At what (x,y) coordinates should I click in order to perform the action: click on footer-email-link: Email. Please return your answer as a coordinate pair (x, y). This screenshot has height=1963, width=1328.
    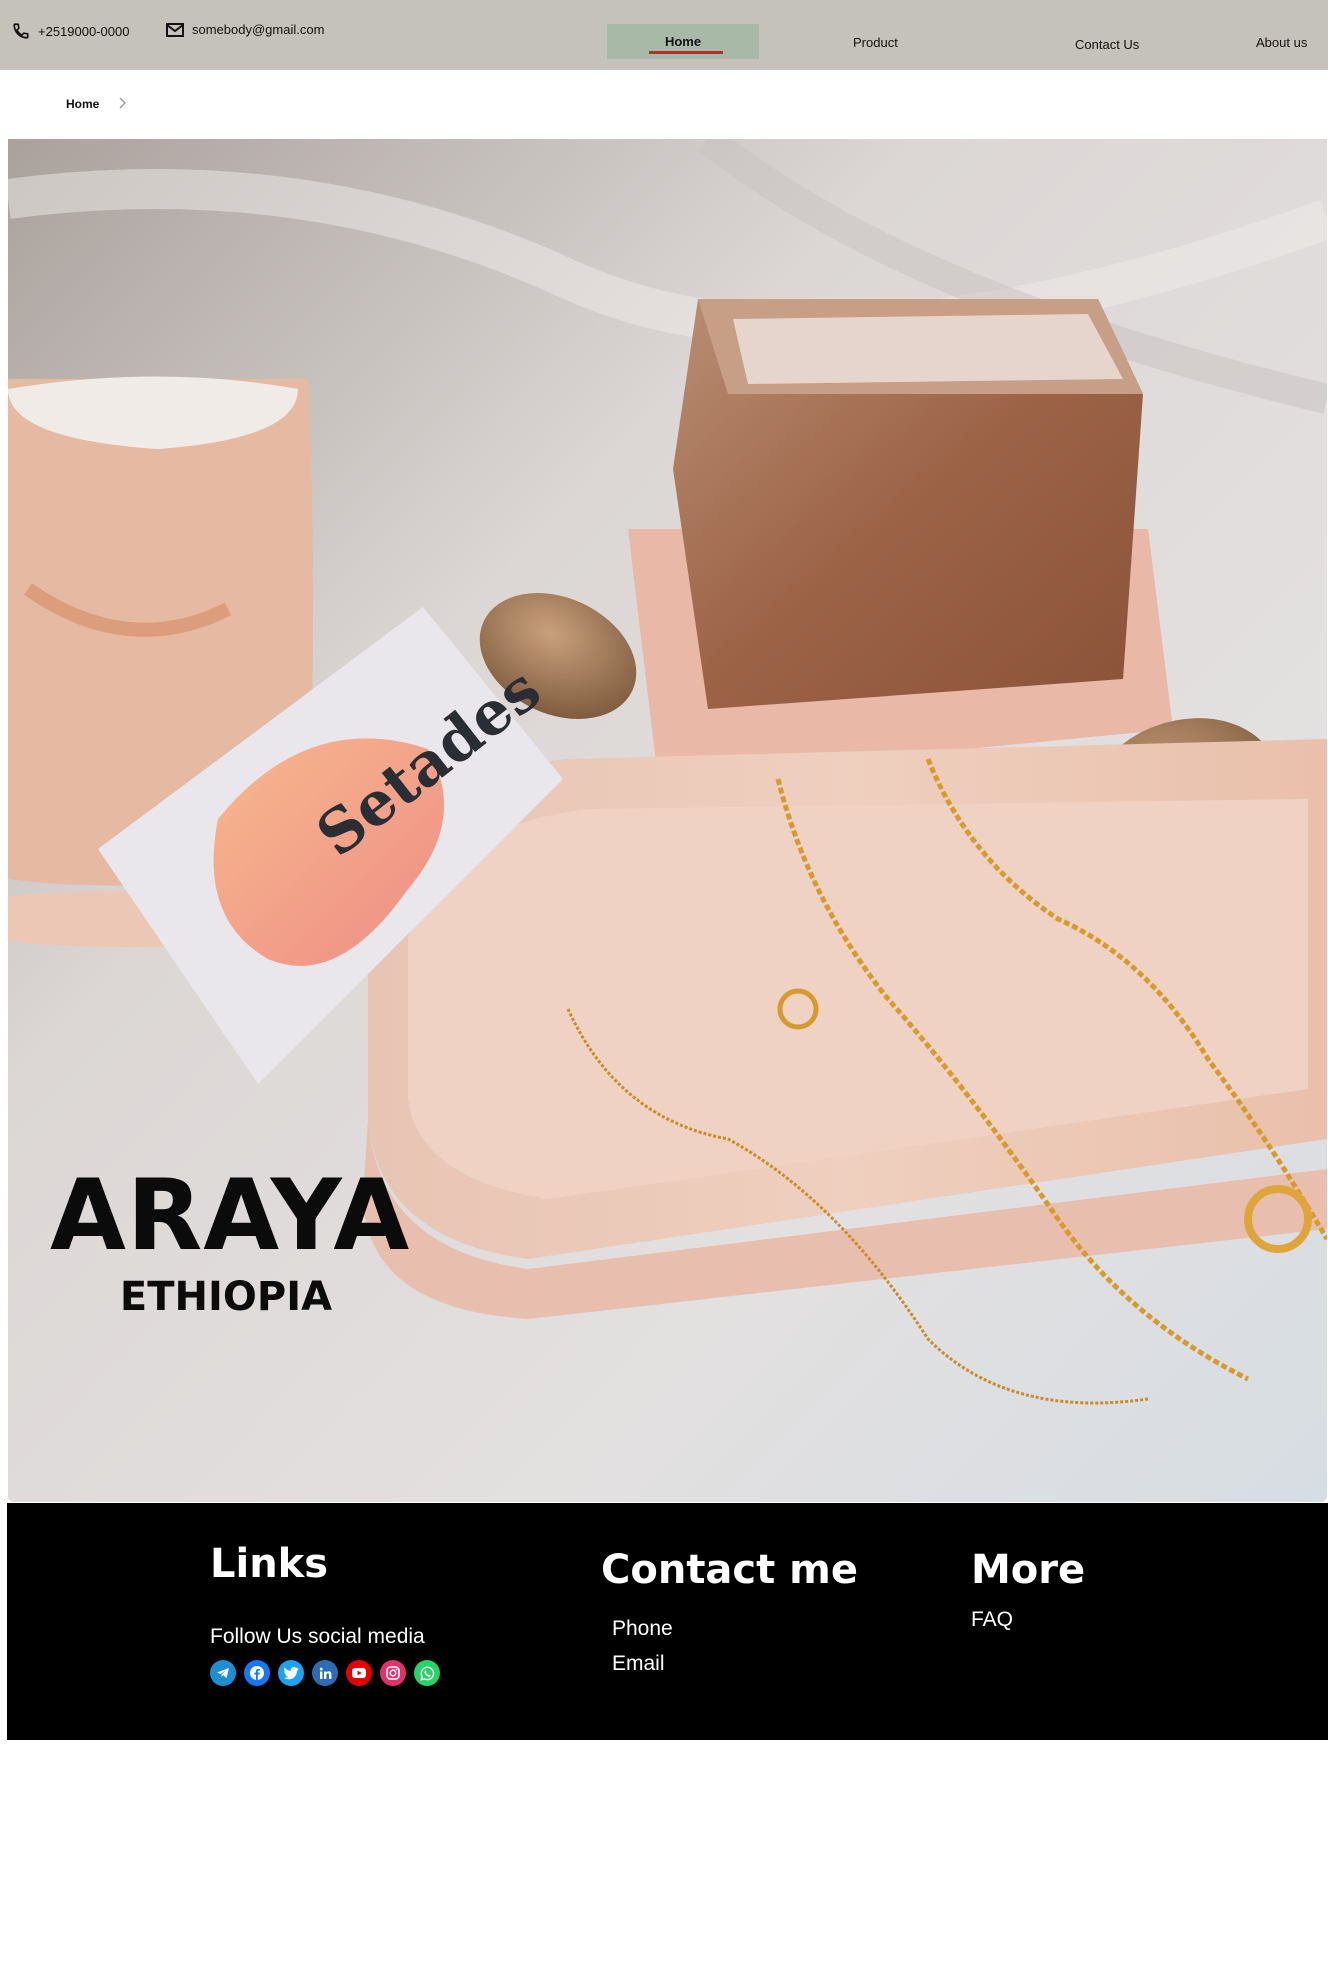
    Looking at the image, I should click on (638, 1664).